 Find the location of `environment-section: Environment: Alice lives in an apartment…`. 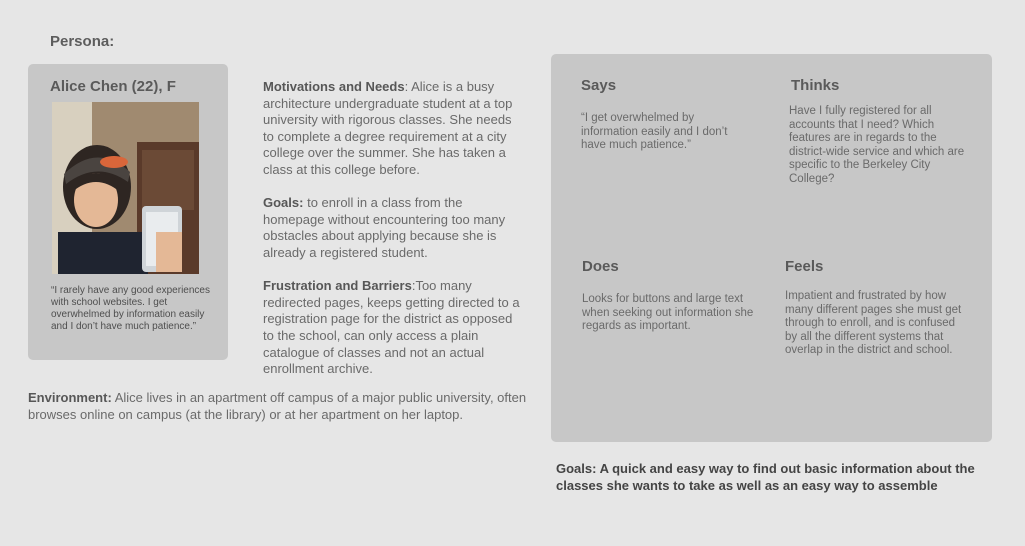

environment-section: Environment: Alice lives in an apartment… is located at coordinates (278, 406).